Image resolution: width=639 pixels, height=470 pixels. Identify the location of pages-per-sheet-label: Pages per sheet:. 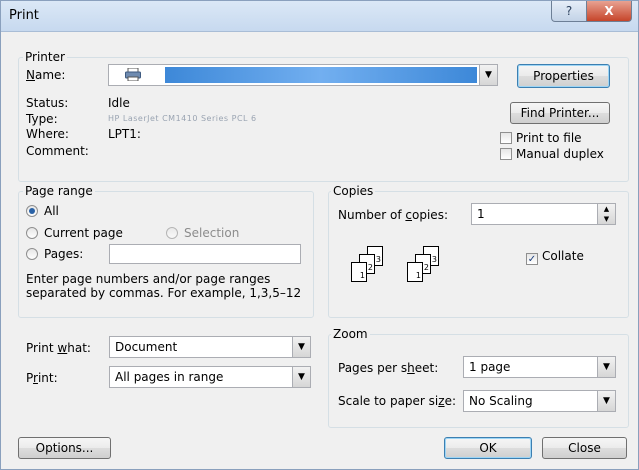
(388, 368).